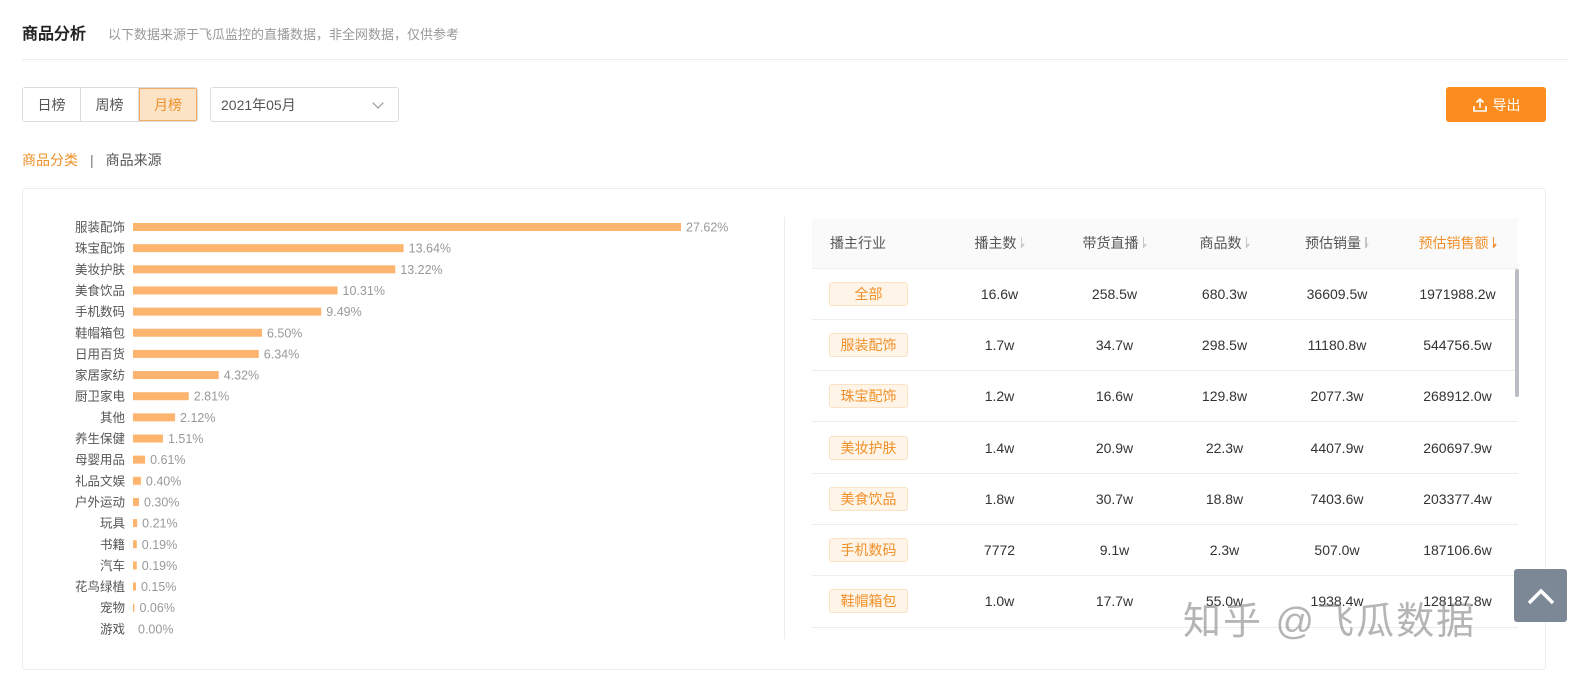 The width and height of the screenshot is (1590, 692). I want to click on category-label: 户外运动, so click(100, 501).